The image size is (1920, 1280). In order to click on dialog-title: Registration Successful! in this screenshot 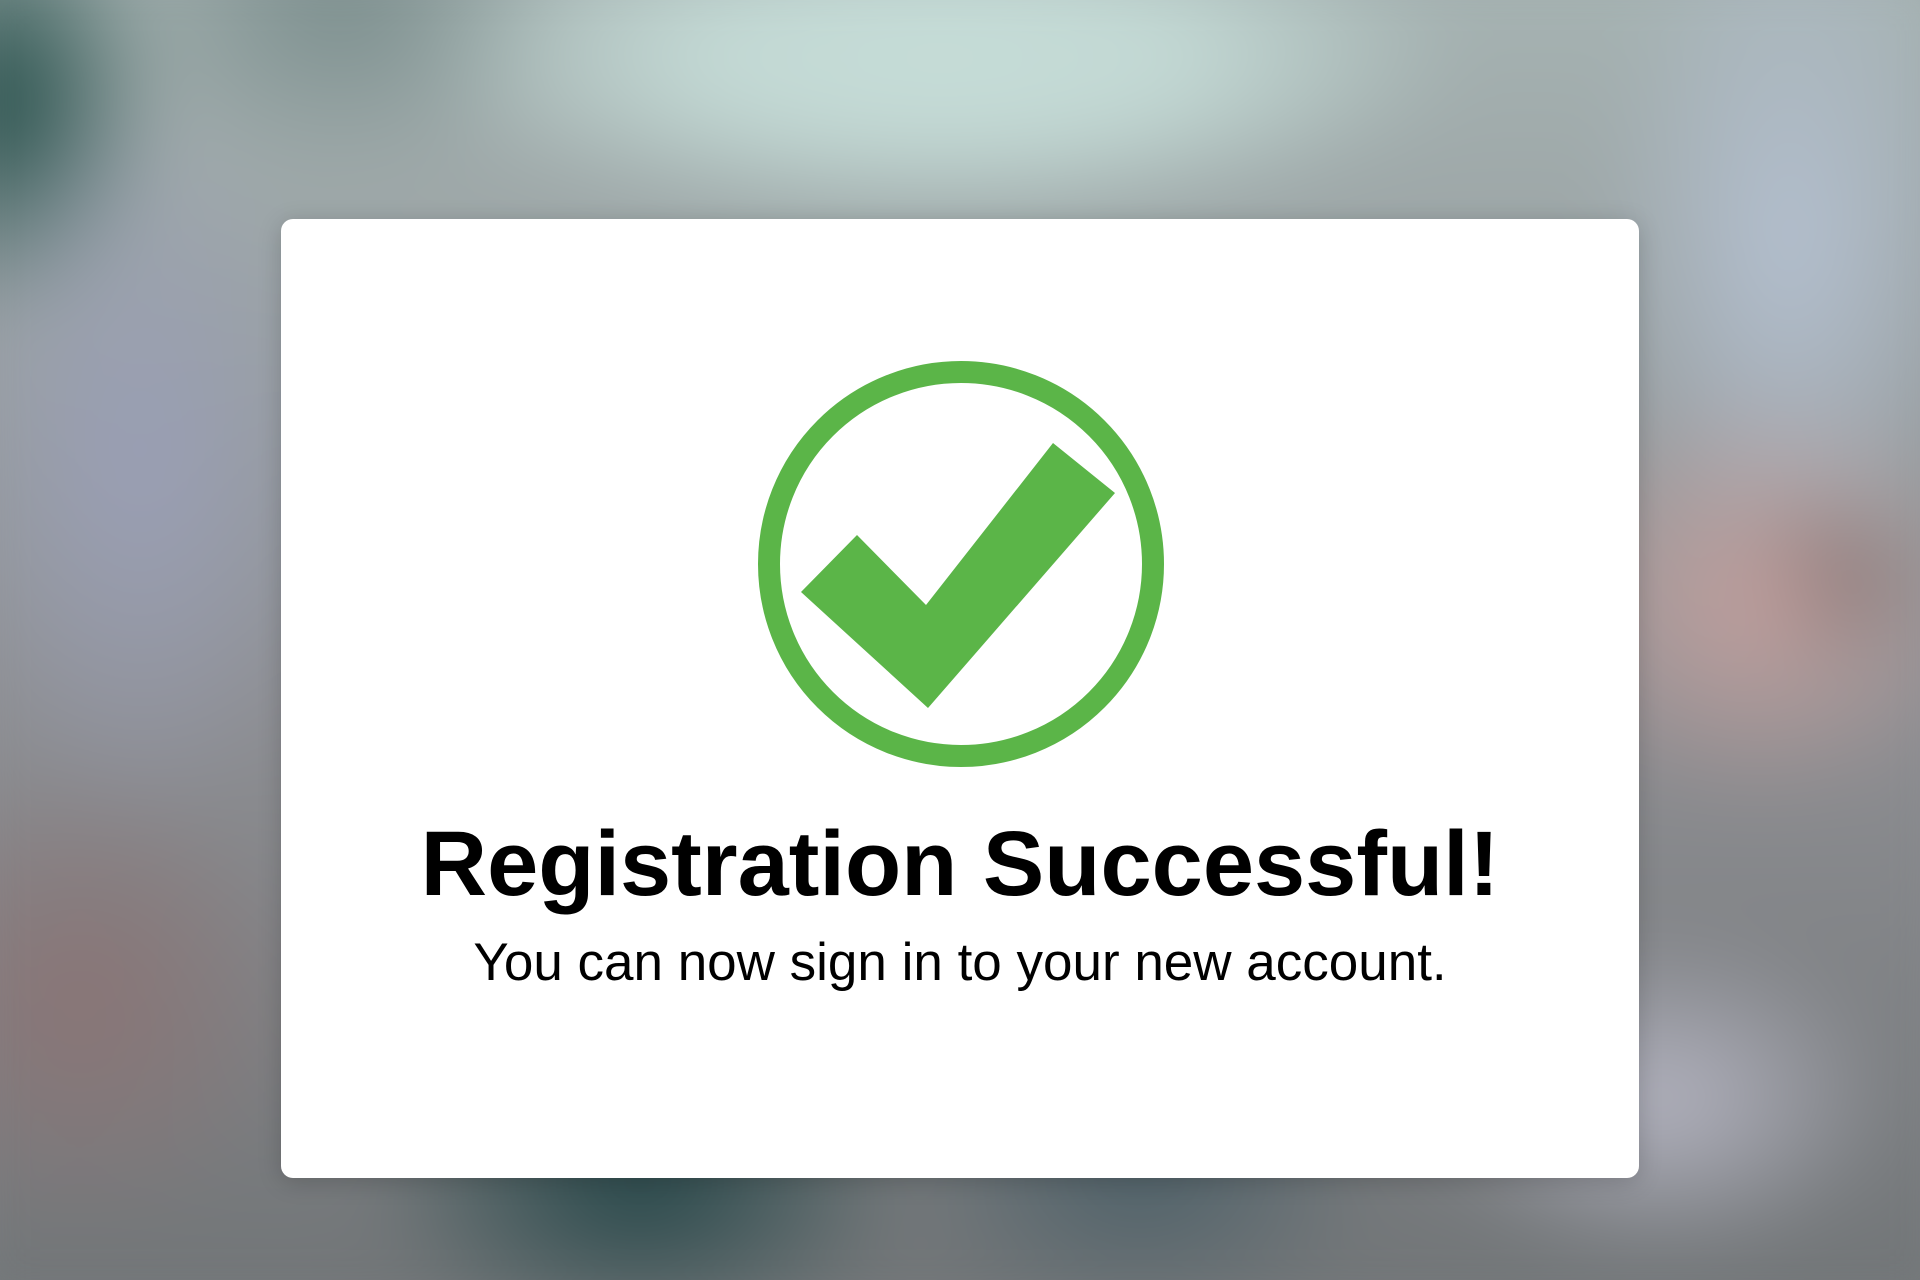, I will do `click(960, 864)`.